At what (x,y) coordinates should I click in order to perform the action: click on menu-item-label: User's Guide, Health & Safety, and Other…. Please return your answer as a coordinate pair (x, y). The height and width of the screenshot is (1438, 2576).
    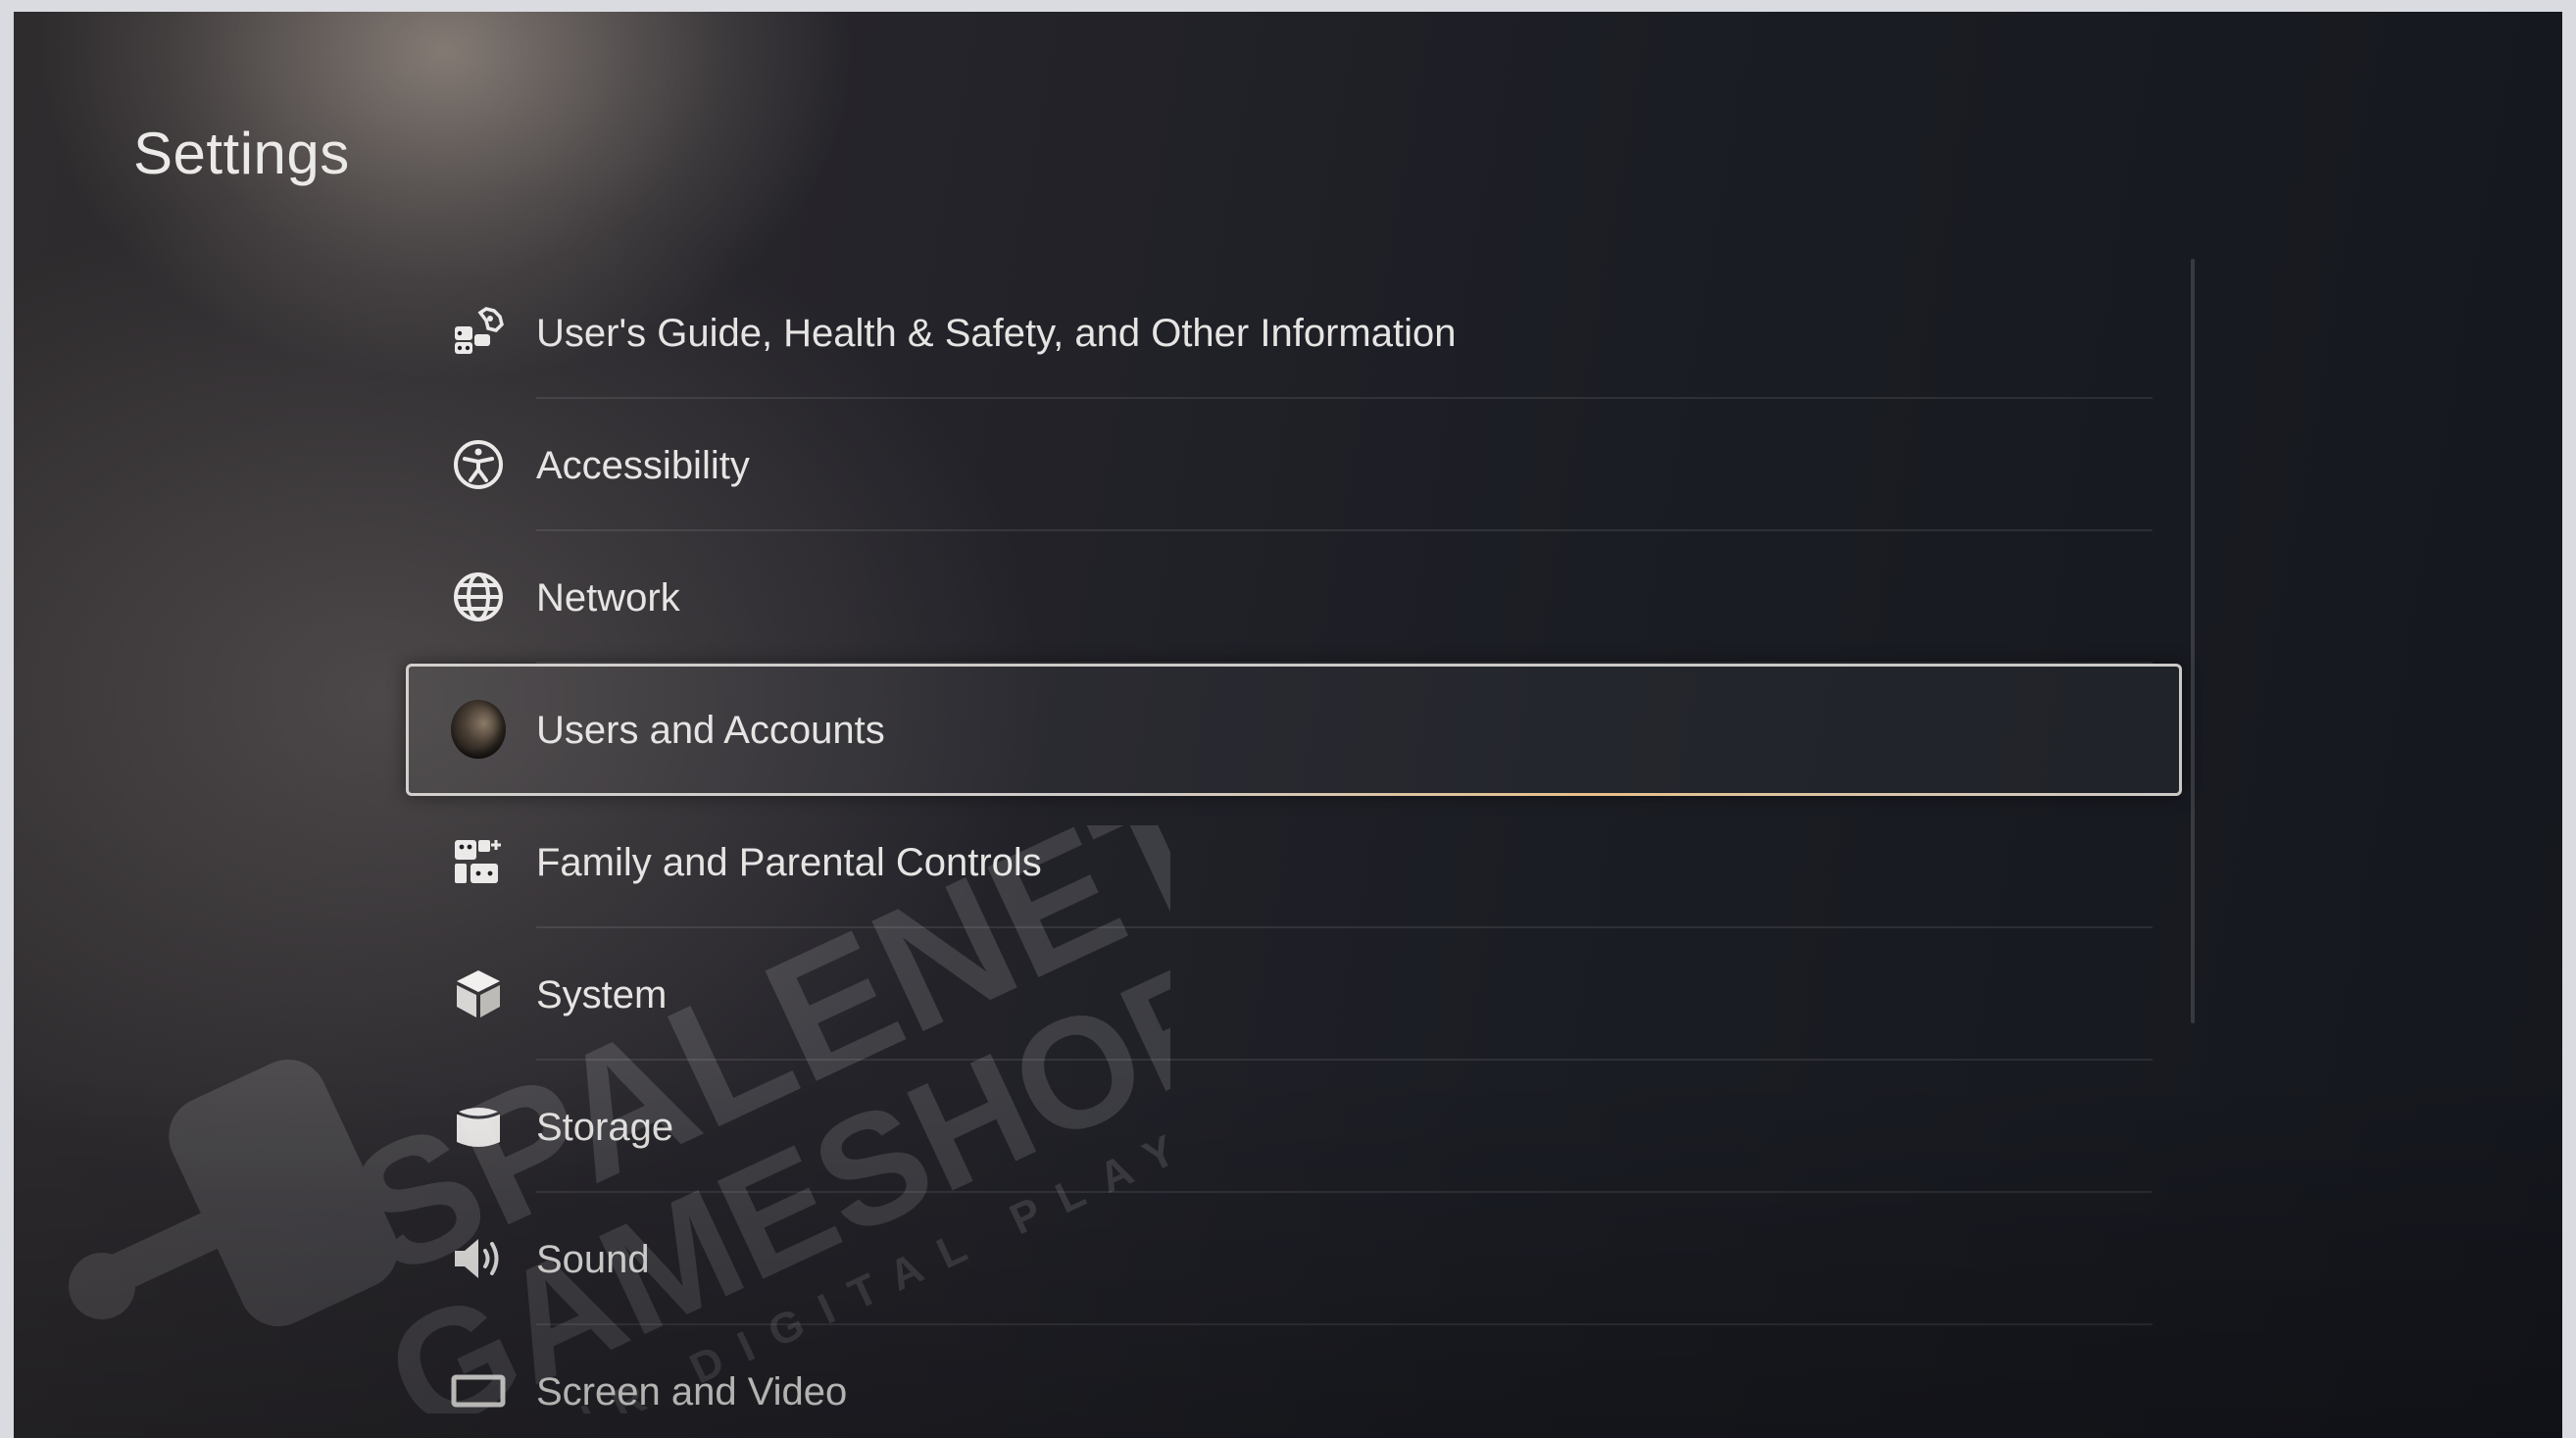
    Looking at the image, I should click on (996, 333).